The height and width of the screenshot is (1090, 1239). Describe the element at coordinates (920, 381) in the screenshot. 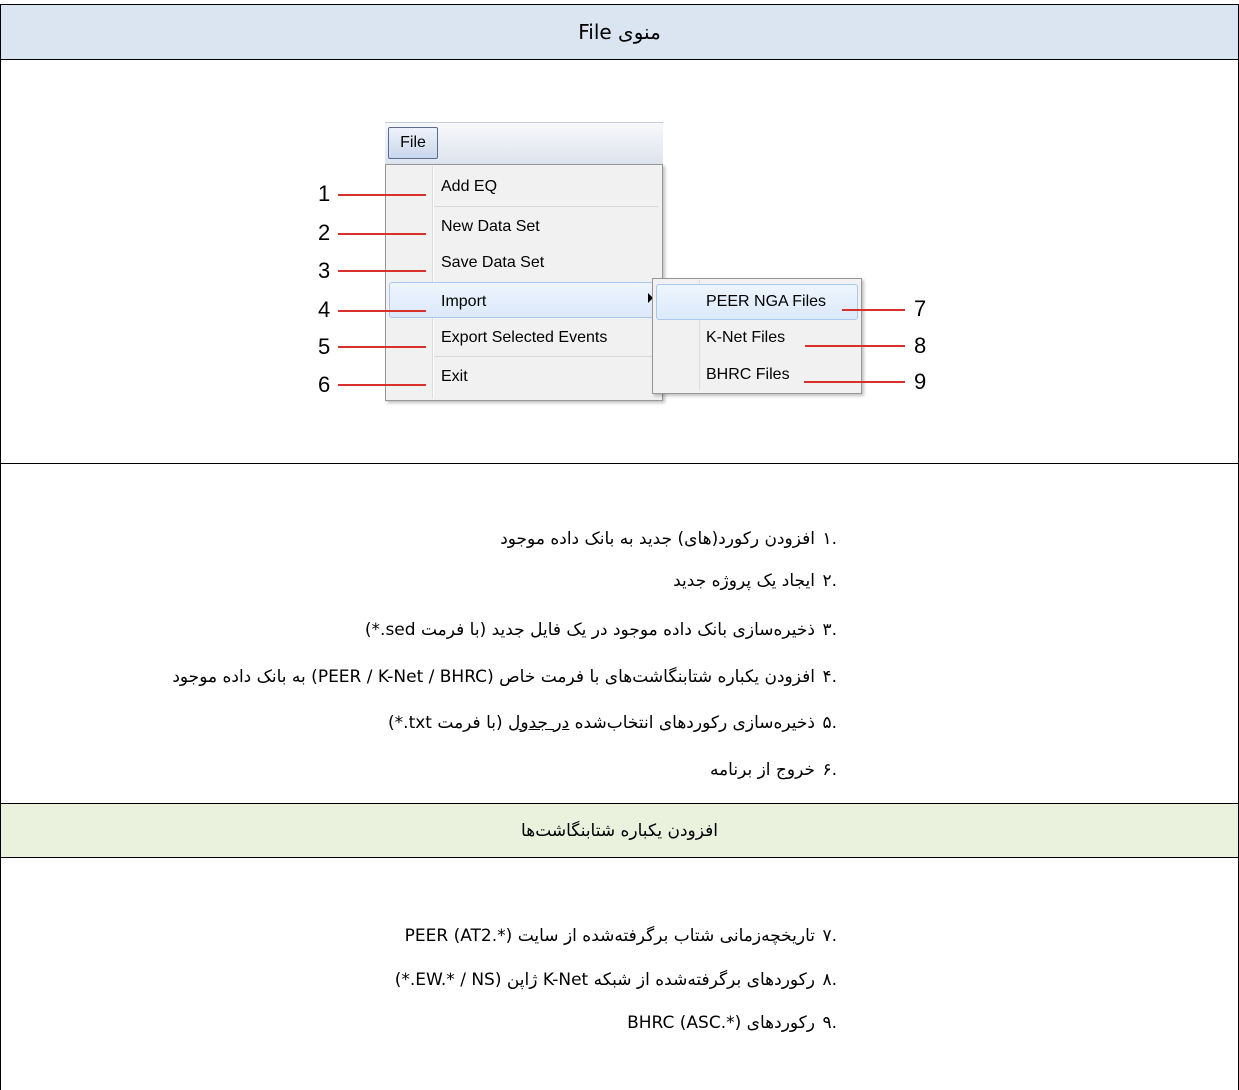

I see `callout-number: 9` at that location.